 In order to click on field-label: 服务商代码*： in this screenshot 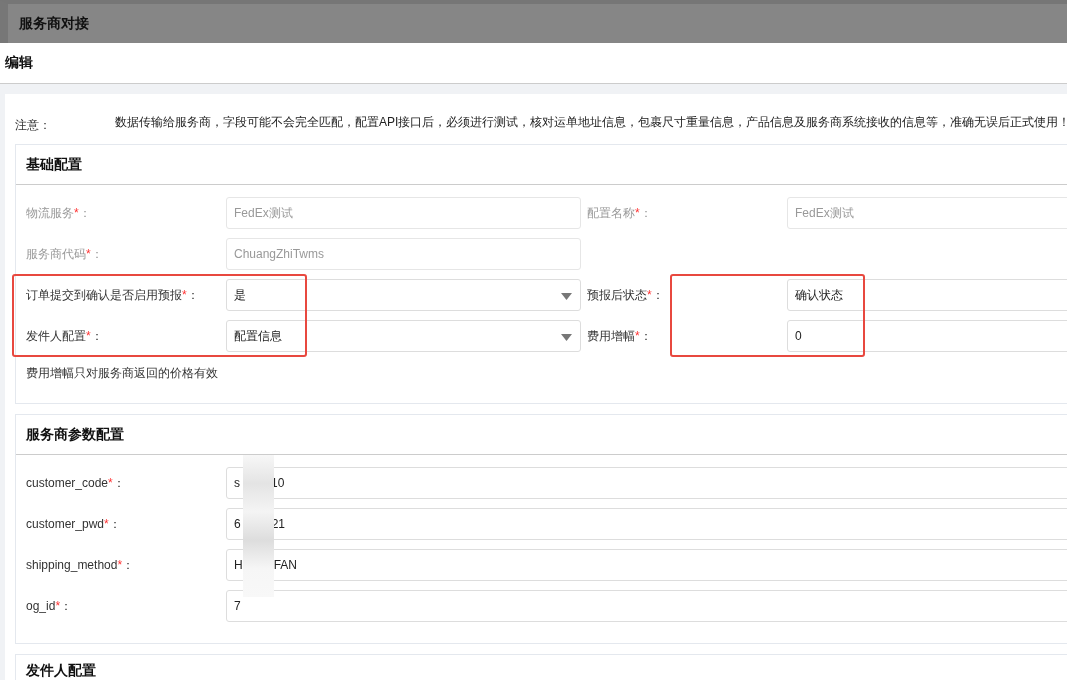, I will do `click(65, 254)`.